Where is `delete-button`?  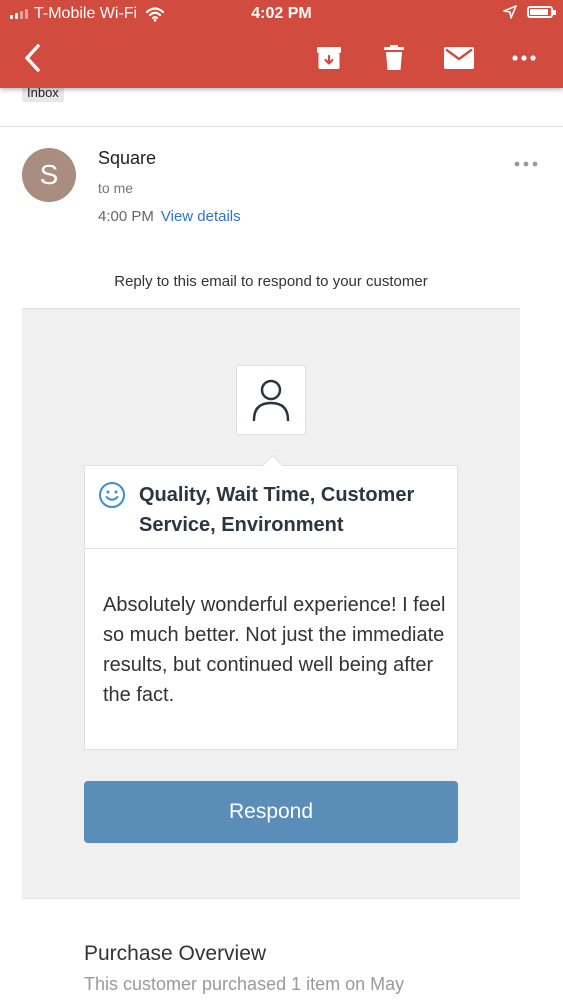 delete-button is located at coordinates (394, 58).